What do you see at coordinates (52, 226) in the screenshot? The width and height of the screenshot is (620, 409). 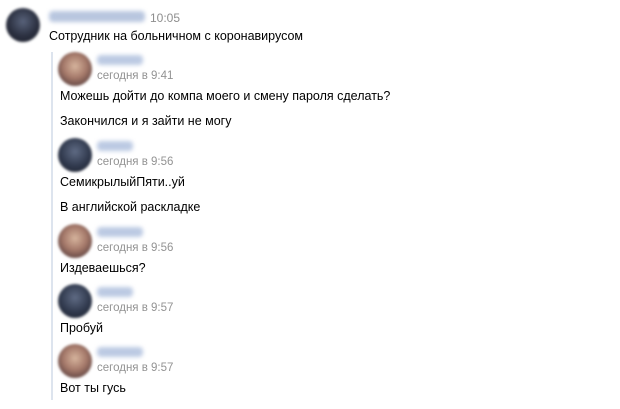 I see `forwarded-thread-rule` at bounding box center [52, 226].